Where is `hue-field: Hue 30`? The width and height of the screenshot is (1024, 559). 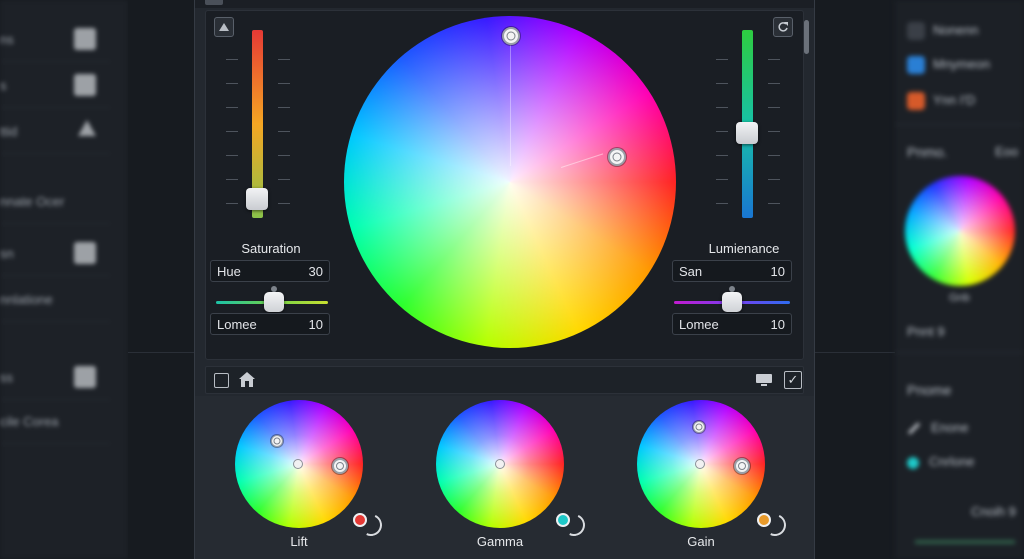
hue-field: Hue 30 is located at coordinates (270, 271).